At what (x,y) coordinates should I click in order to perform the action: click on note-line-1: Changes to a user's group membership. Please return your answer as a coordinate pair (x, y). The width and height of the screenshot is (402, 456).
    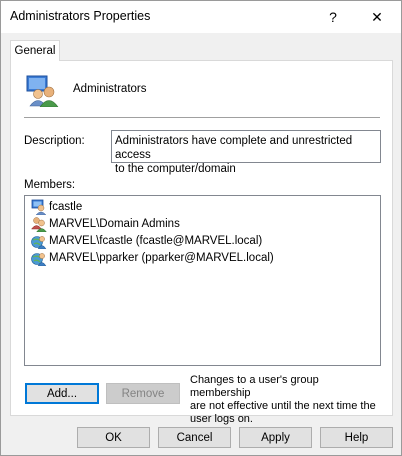
    Looking at the image, I should click on (254, 386).